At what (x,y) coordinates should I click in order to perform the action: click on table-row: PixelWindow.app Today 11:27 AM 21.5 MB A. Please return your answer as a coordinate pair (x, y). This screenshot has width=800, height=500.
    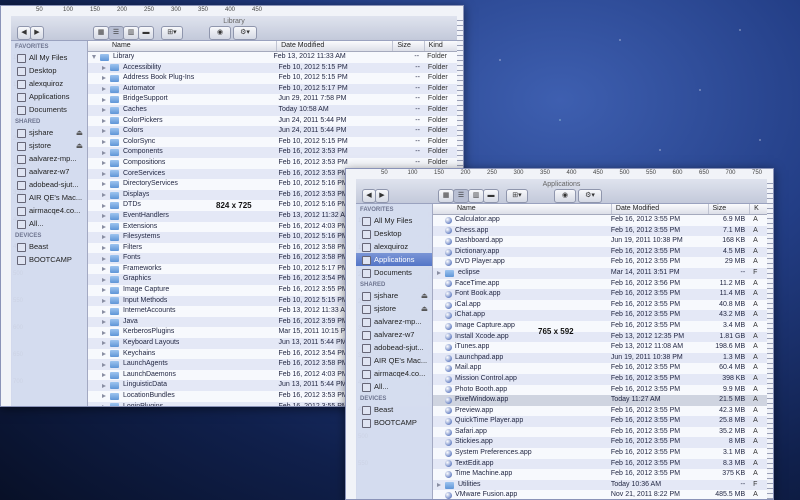
    Looking at the image, I should click on (600, 400).